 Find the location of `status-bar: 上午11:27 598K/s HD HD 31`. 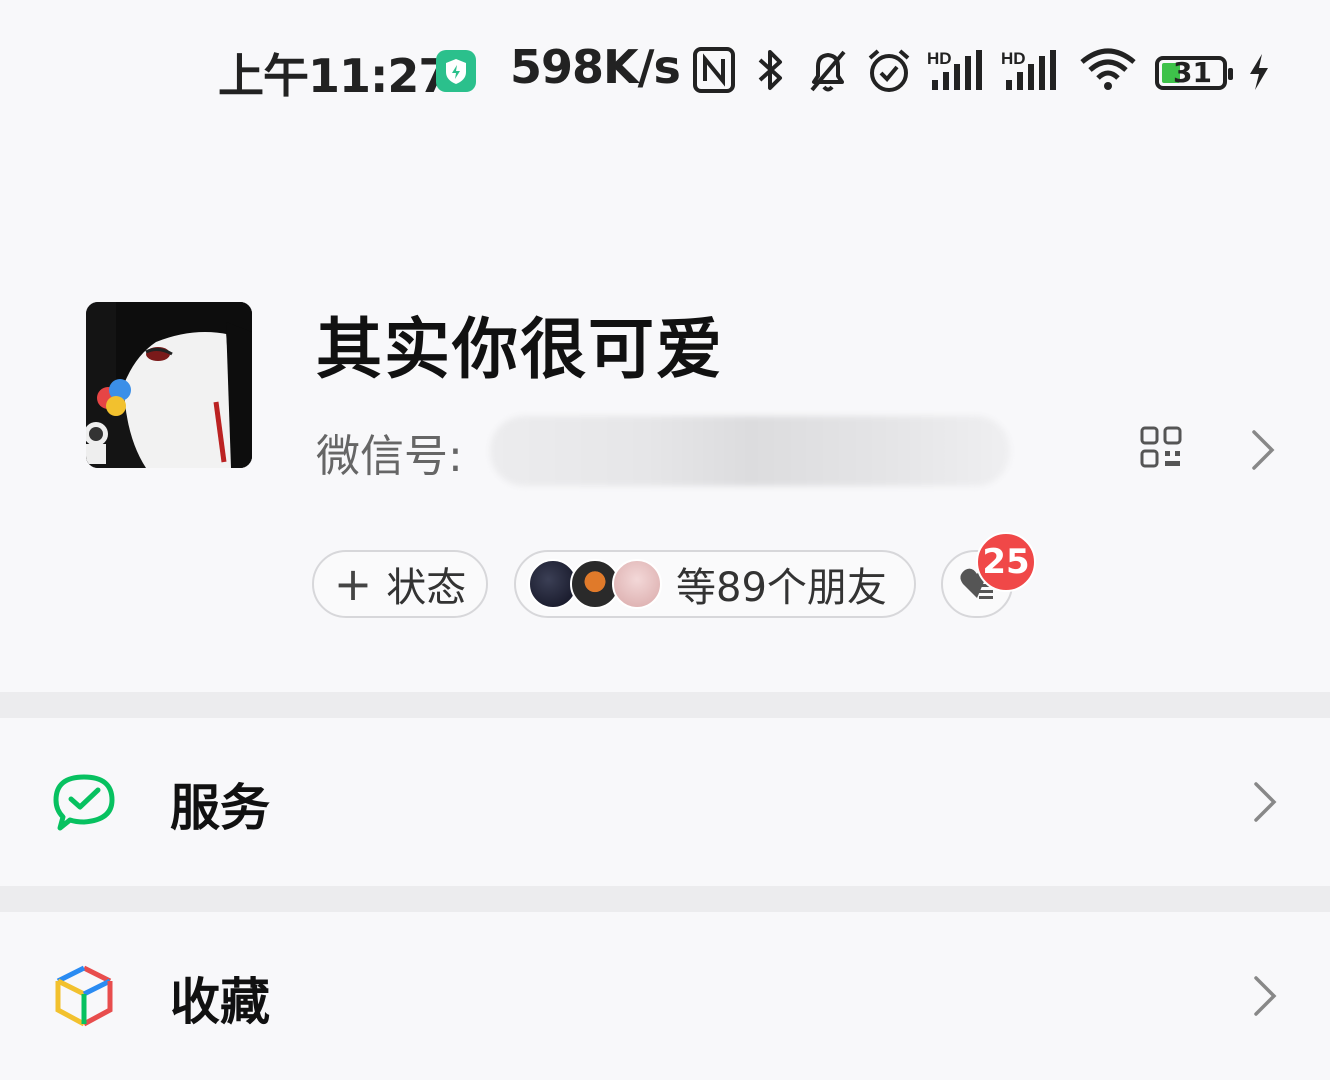

status-bar: 上午11:27 598K/s HD HD 31 is located at coordinates (665, 75).